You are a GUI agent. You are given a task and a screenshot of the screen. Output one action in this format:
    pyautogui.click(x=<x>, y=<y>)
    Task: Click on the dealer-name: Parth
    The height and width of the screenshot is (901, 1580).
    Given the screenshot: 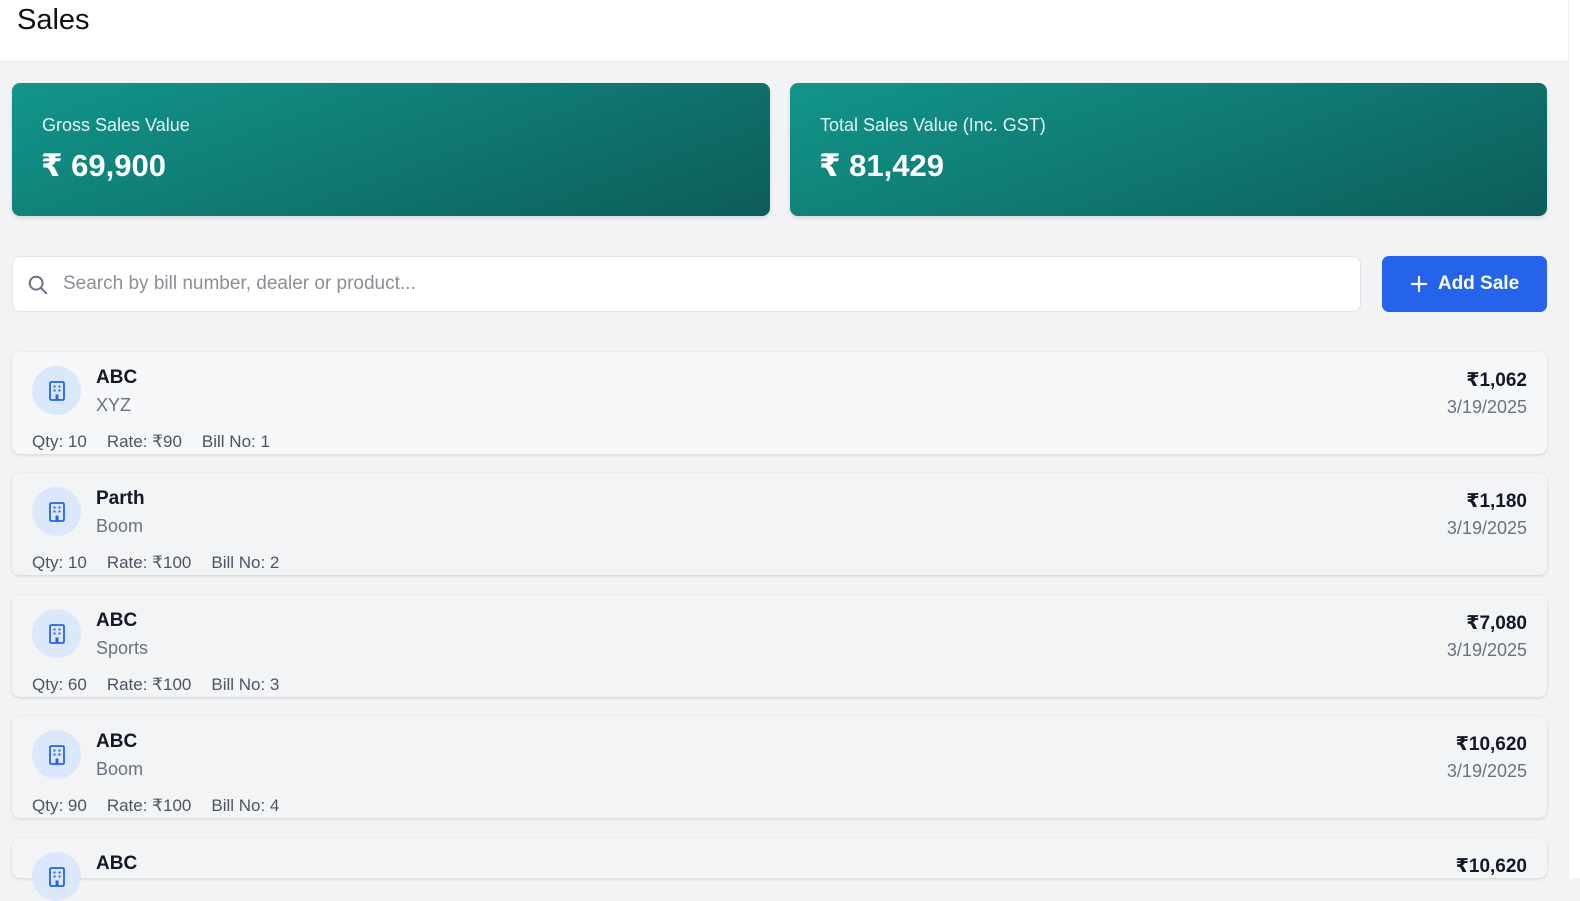 What is the action you would take?
    pyautogui.click(x=120, y=498)
    